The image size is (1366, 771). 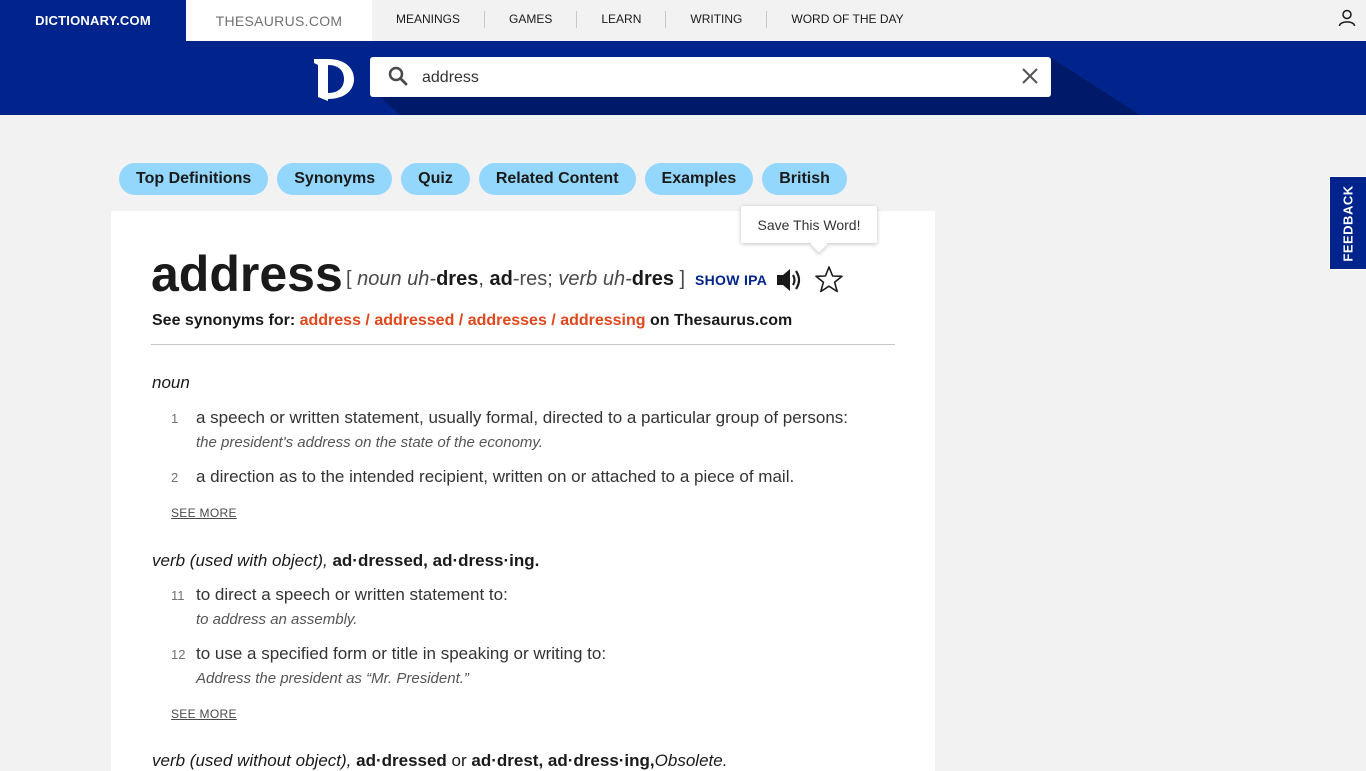 I want to click on feedback-tab: FEEDBACK, so click(x=1347, y=223).